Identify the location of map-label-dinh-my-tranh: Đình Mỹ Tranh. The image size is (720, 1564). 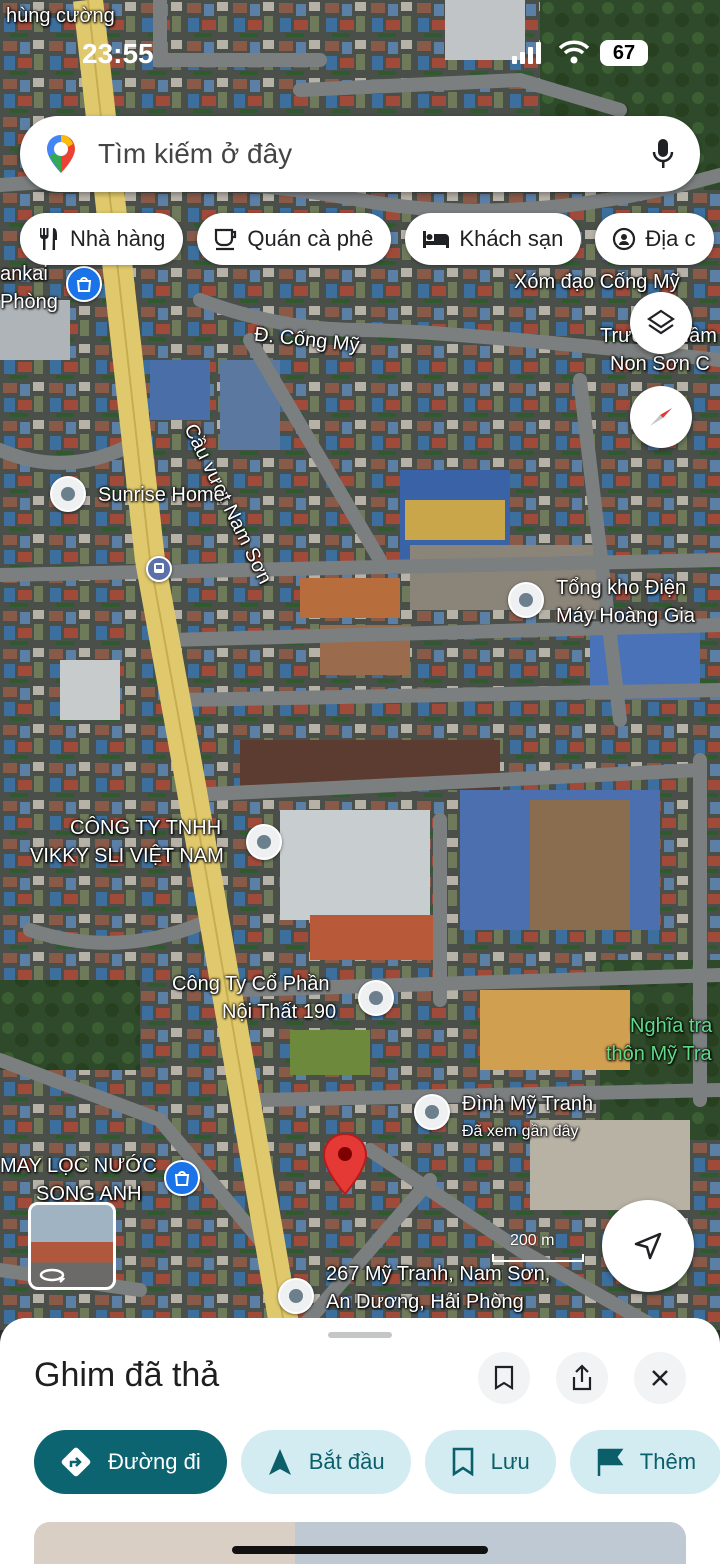
(528, 1104).